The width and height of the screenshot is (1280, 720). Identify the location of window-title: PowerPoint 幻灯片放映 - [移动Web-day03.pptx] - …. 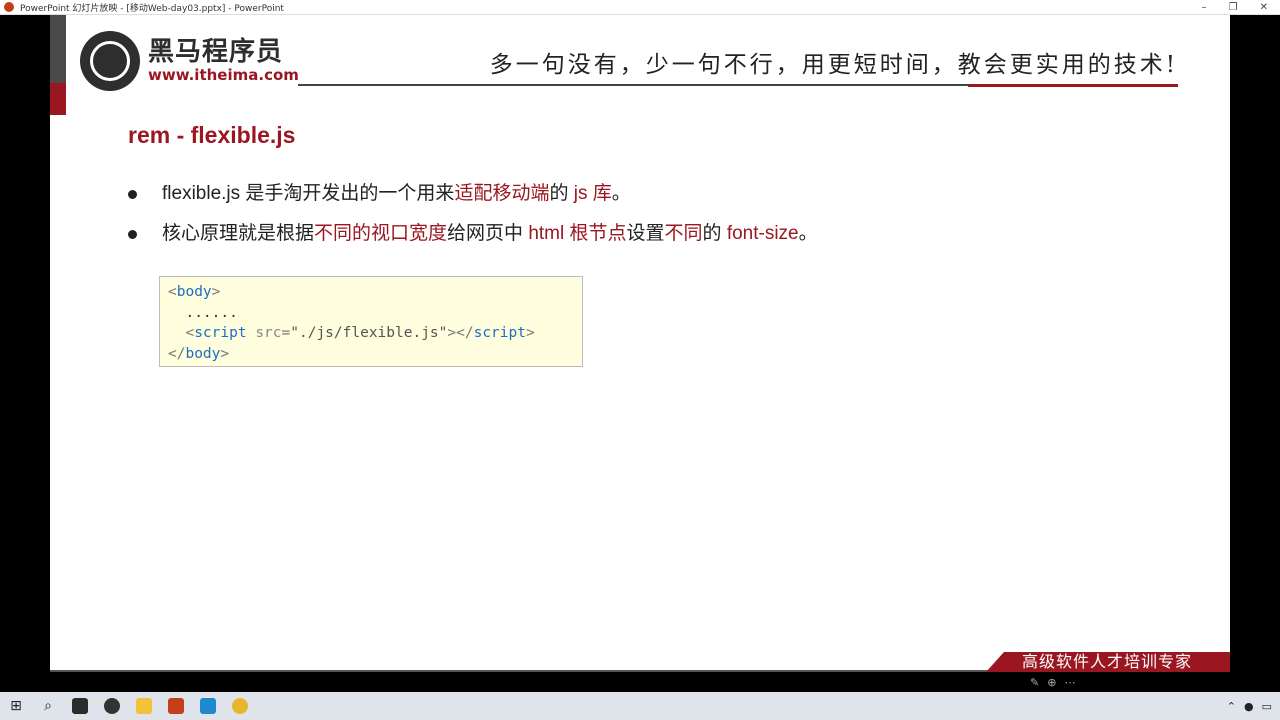
(152, 8).